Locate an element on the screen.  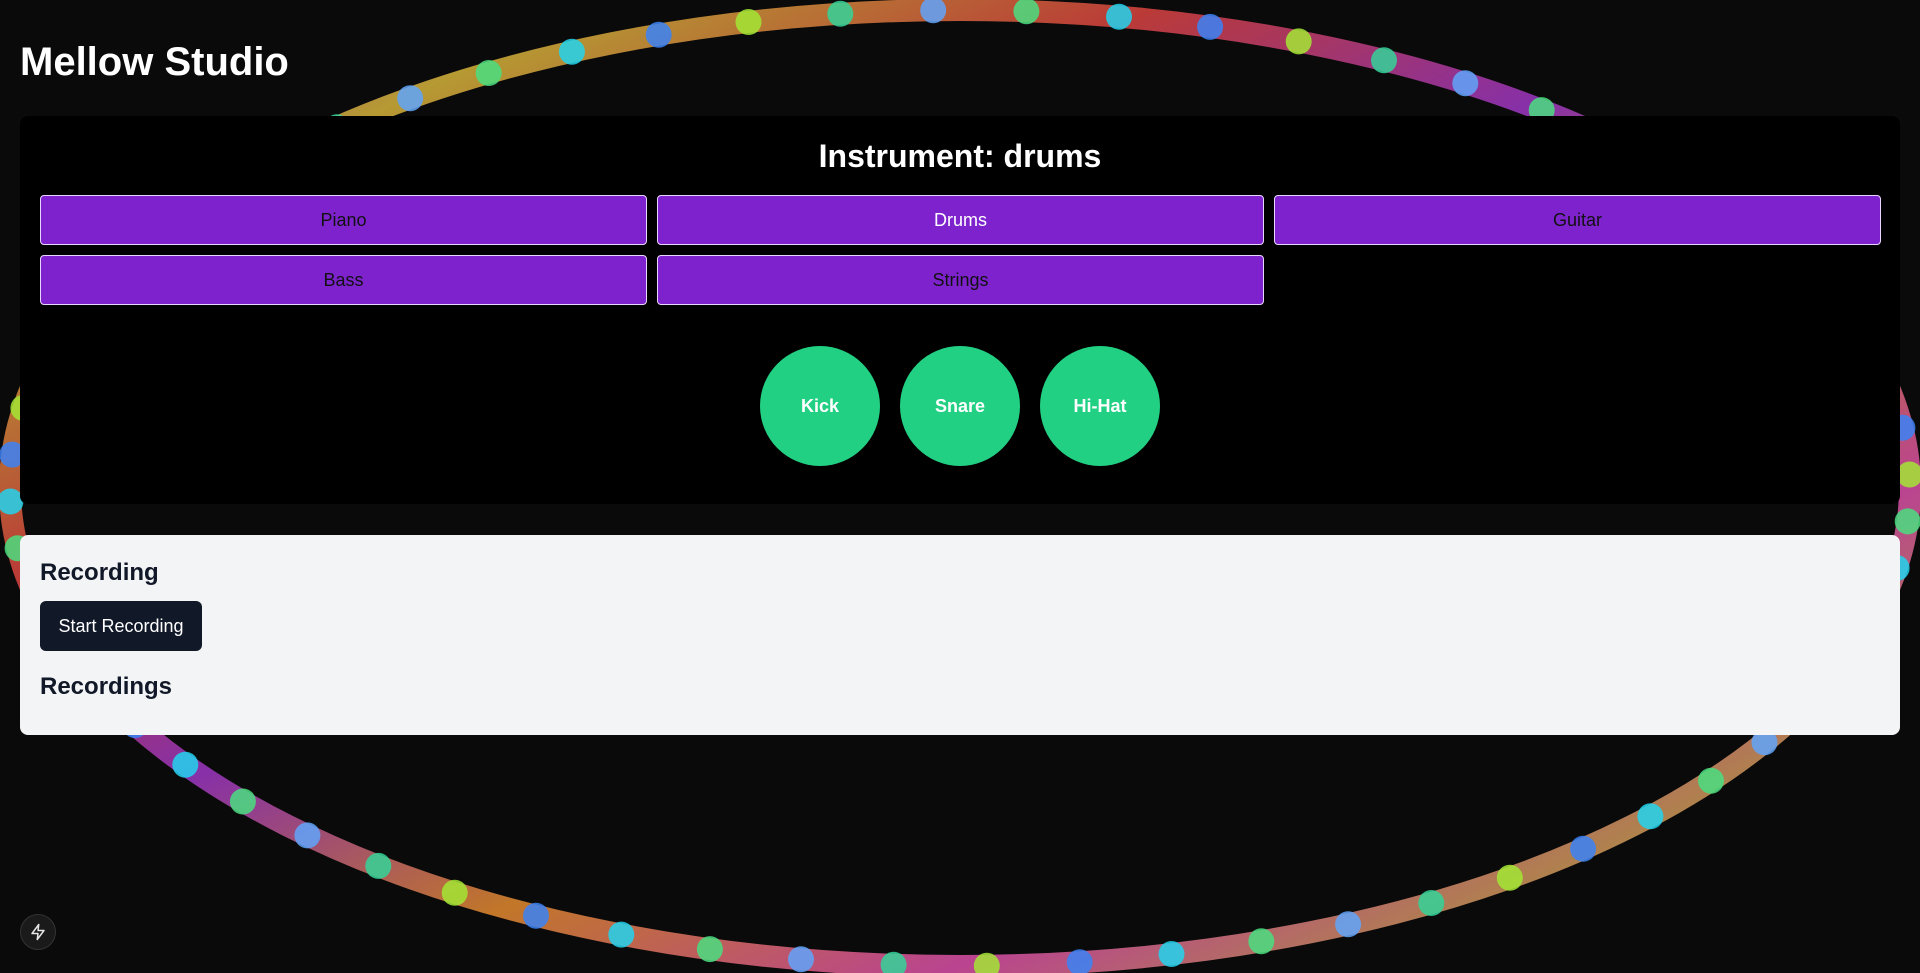
instrument-button-piano: Piano is located at coordinates (343, 220).